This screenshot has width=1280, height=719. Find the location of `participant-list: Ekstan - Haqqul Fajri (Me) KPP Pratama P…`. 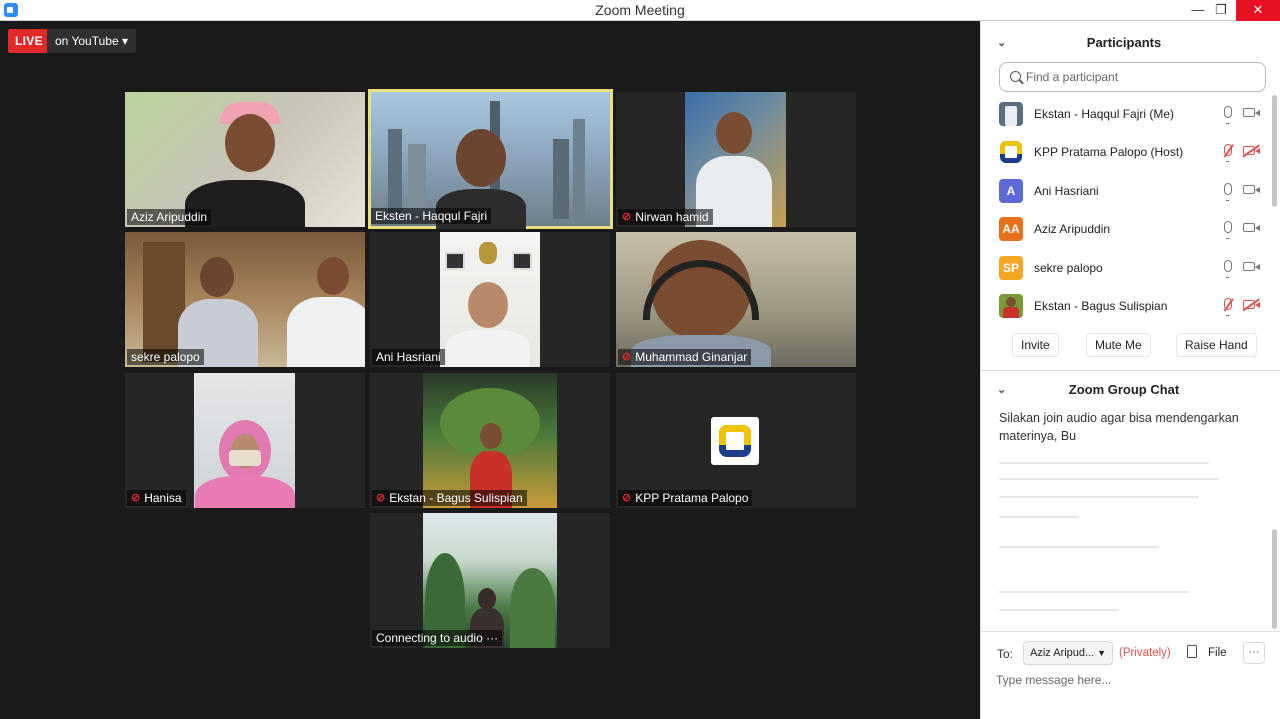

participant-list: Ekstan - Haqqul Fajri (Me) KPP Pratama P… is located at coordinates (1125, 210).